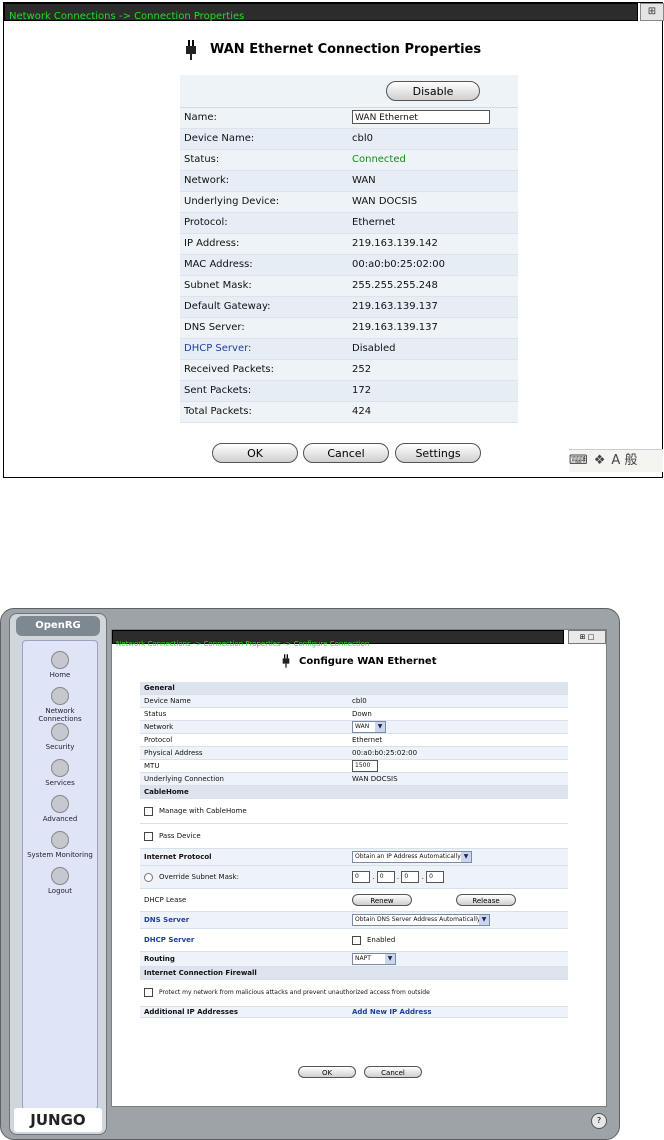 The height and width of the screenshot is (1140, 664). I want to click on property-label: Received Packets:, so click(229, 369).